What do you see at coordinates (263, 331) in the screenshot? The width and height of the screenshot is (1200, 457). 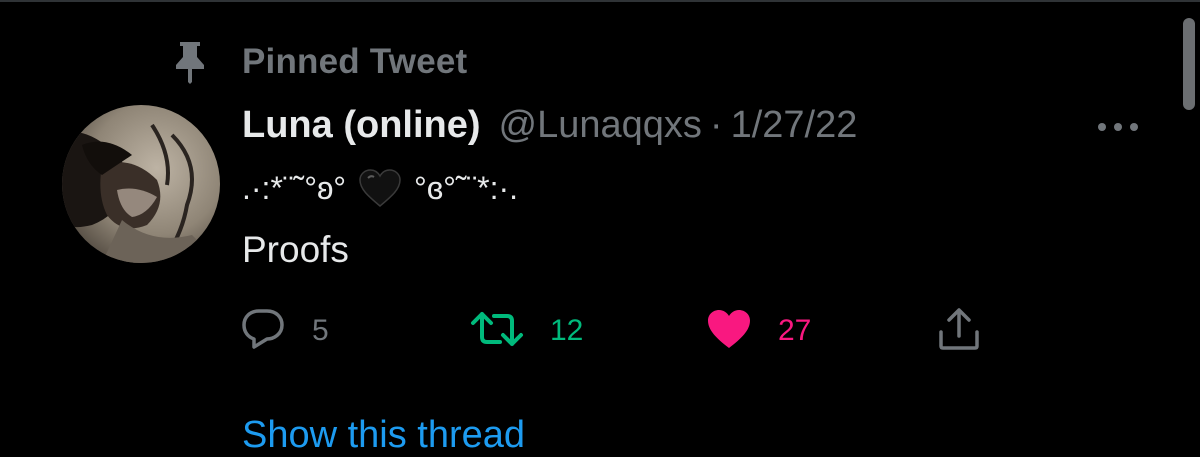 I see `reply-icon` at bounding box center [263, 331].